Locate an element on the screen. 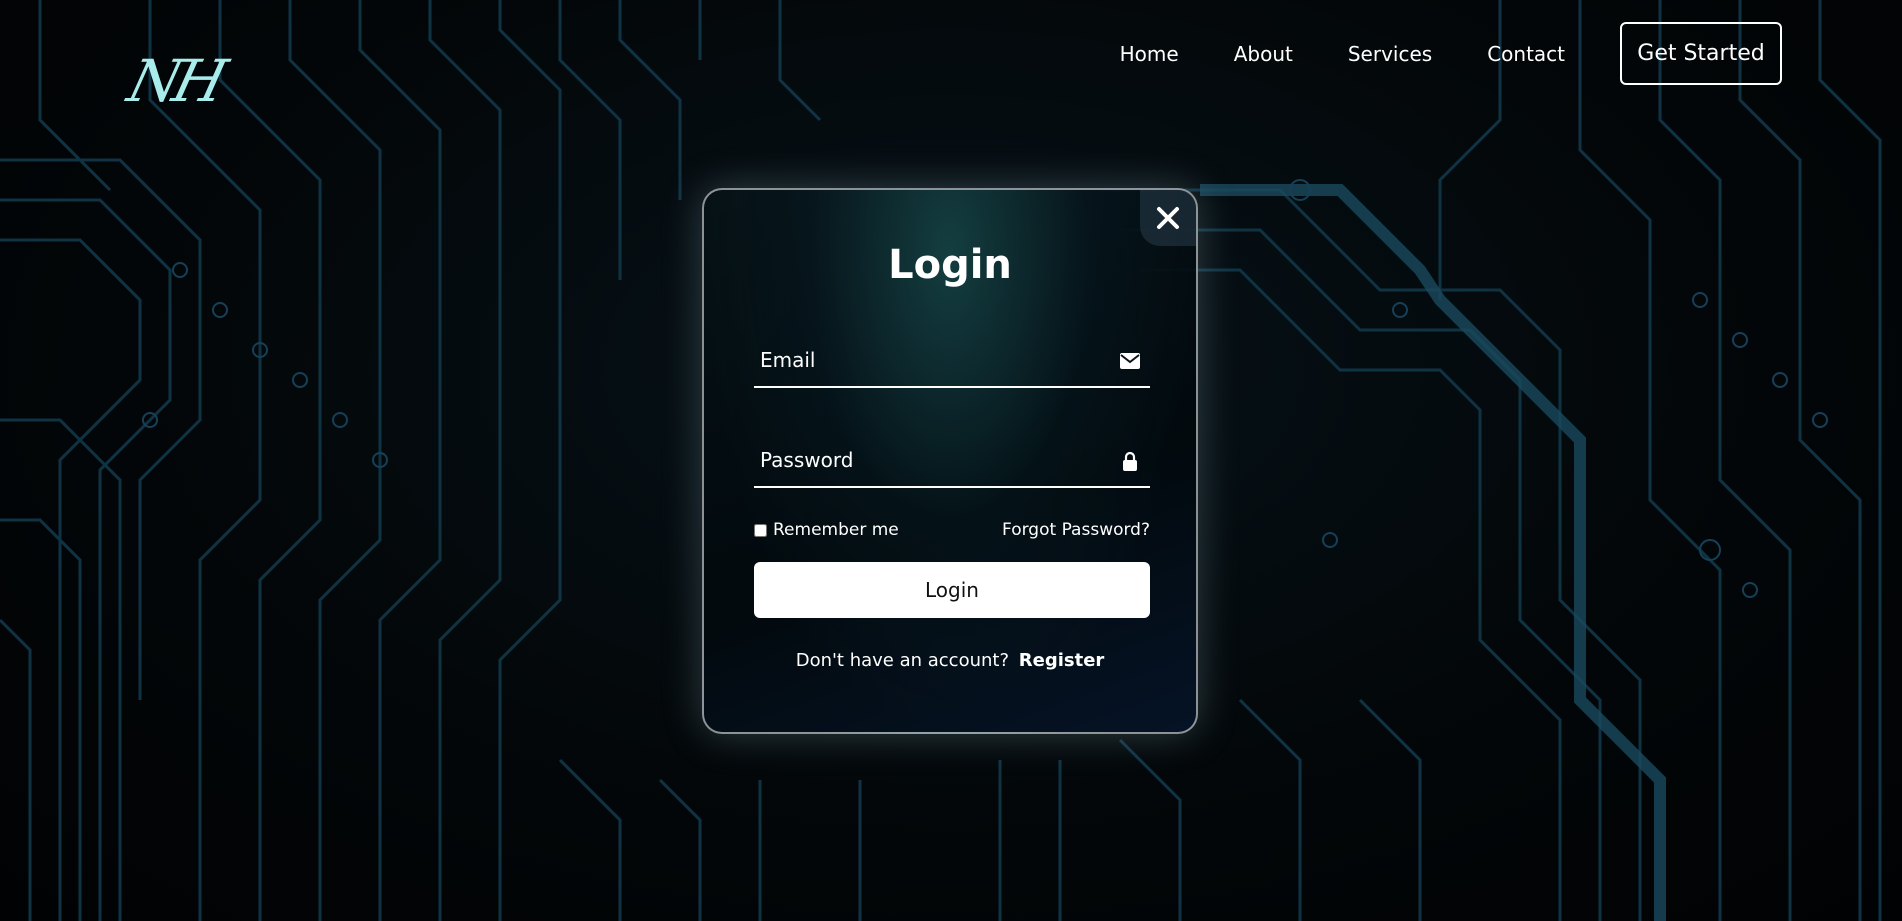 The width and height of the screenshot is (1902, 921). close-icon is located at coordinates (1168, 218).